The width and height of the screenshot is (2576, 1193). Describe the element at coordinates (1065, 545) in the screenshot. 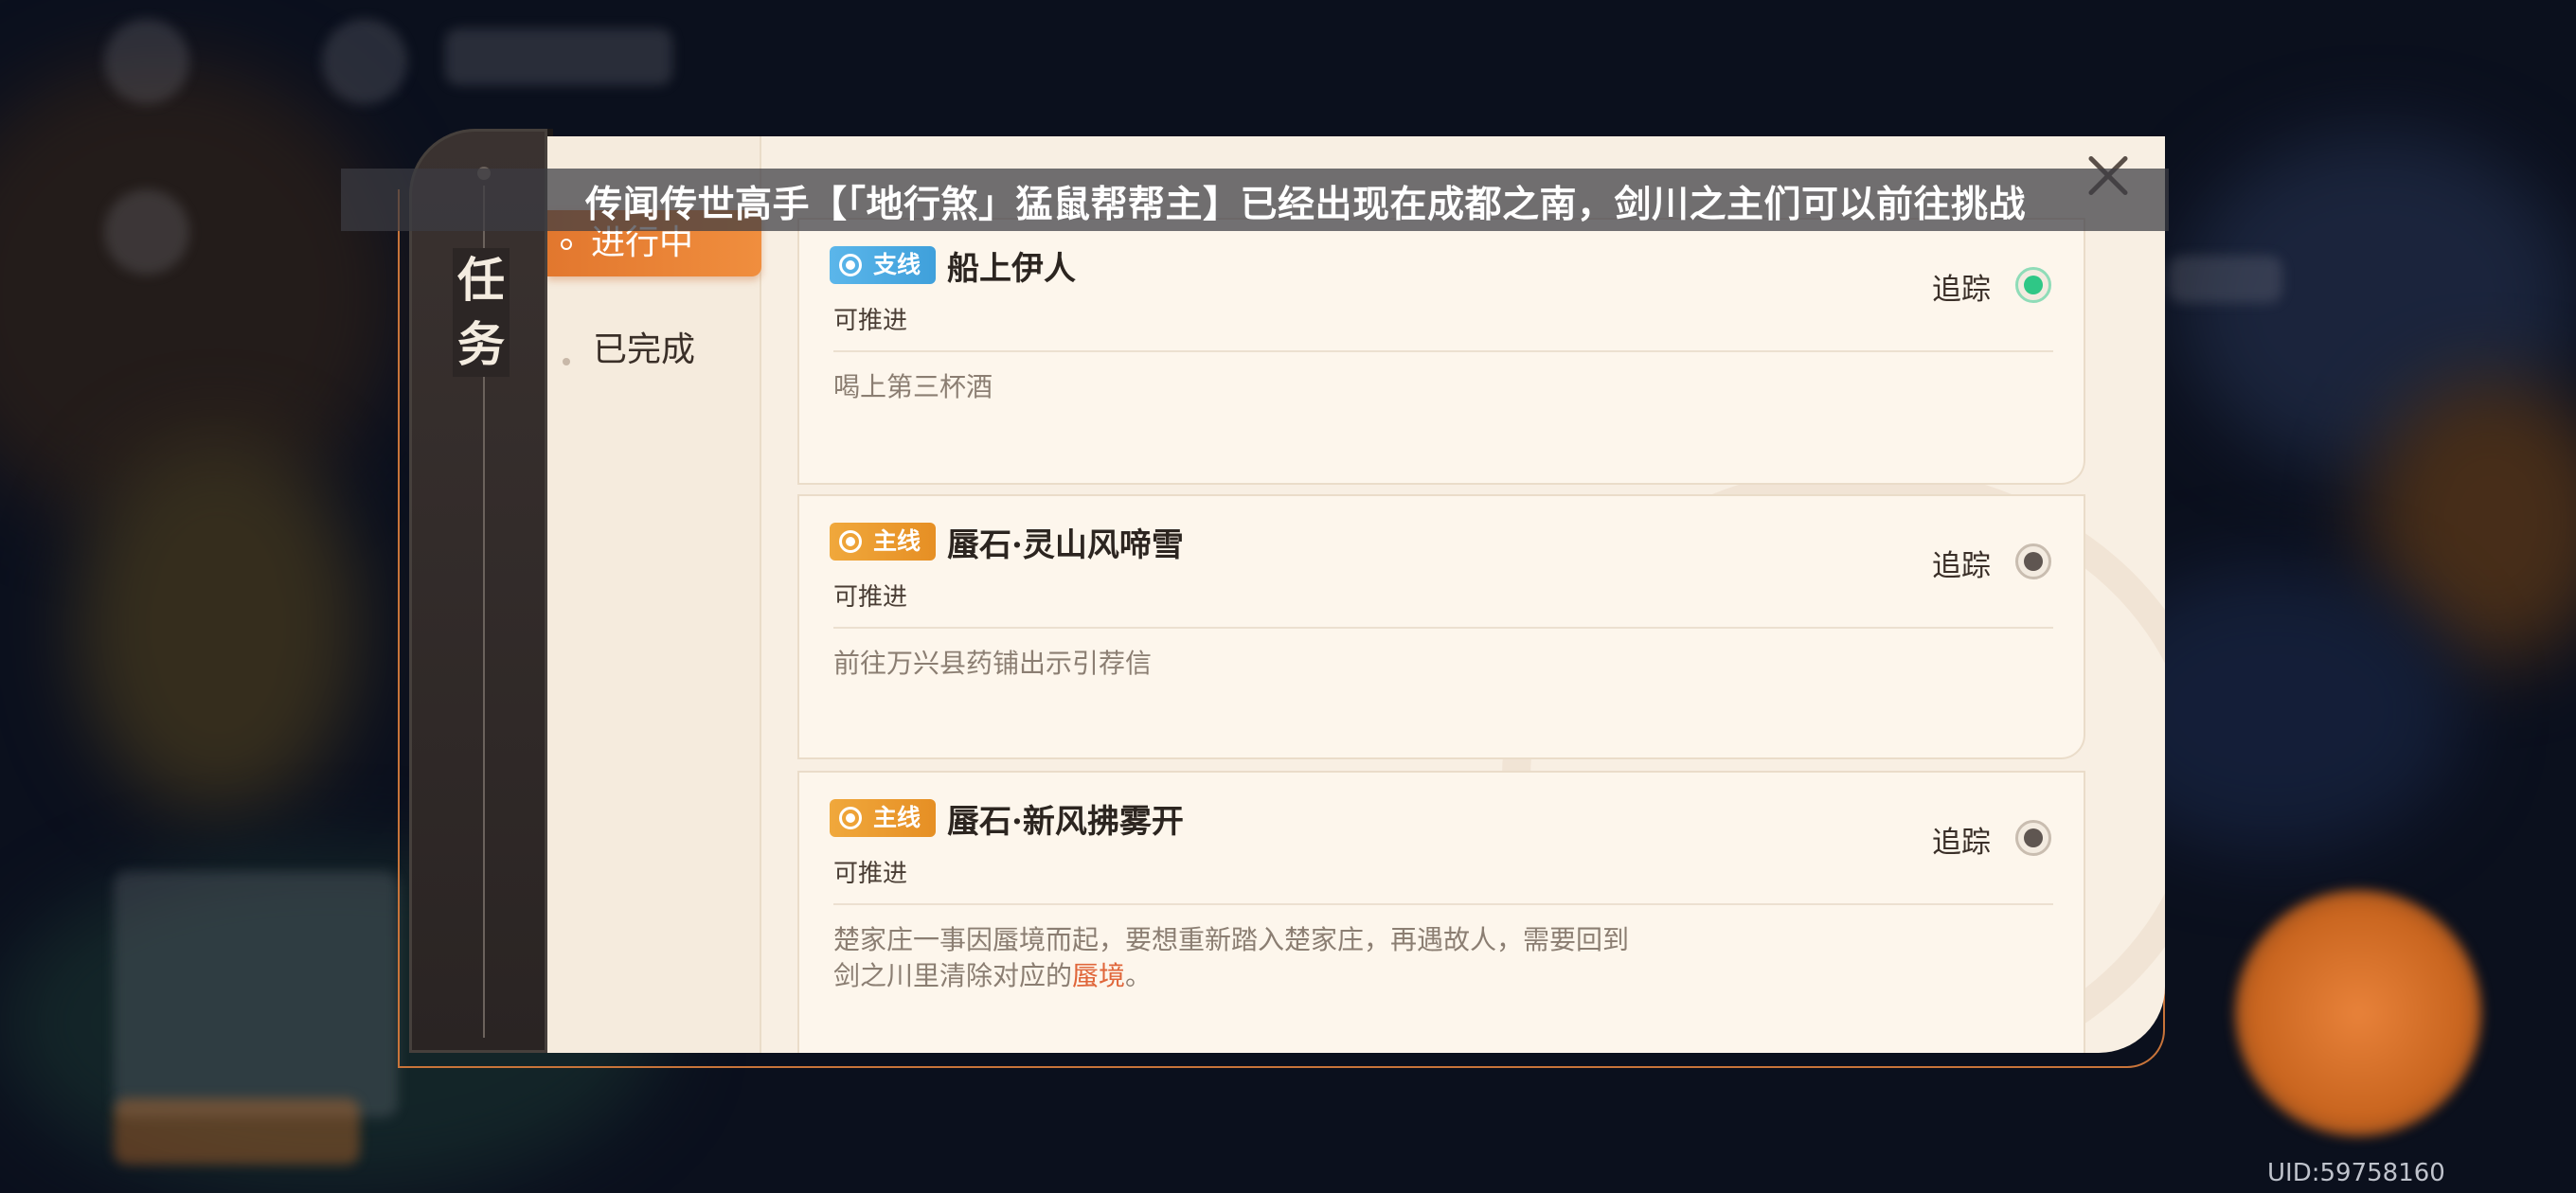

I see `quest-title: 蜃石·灵山风啼雪` at that location.